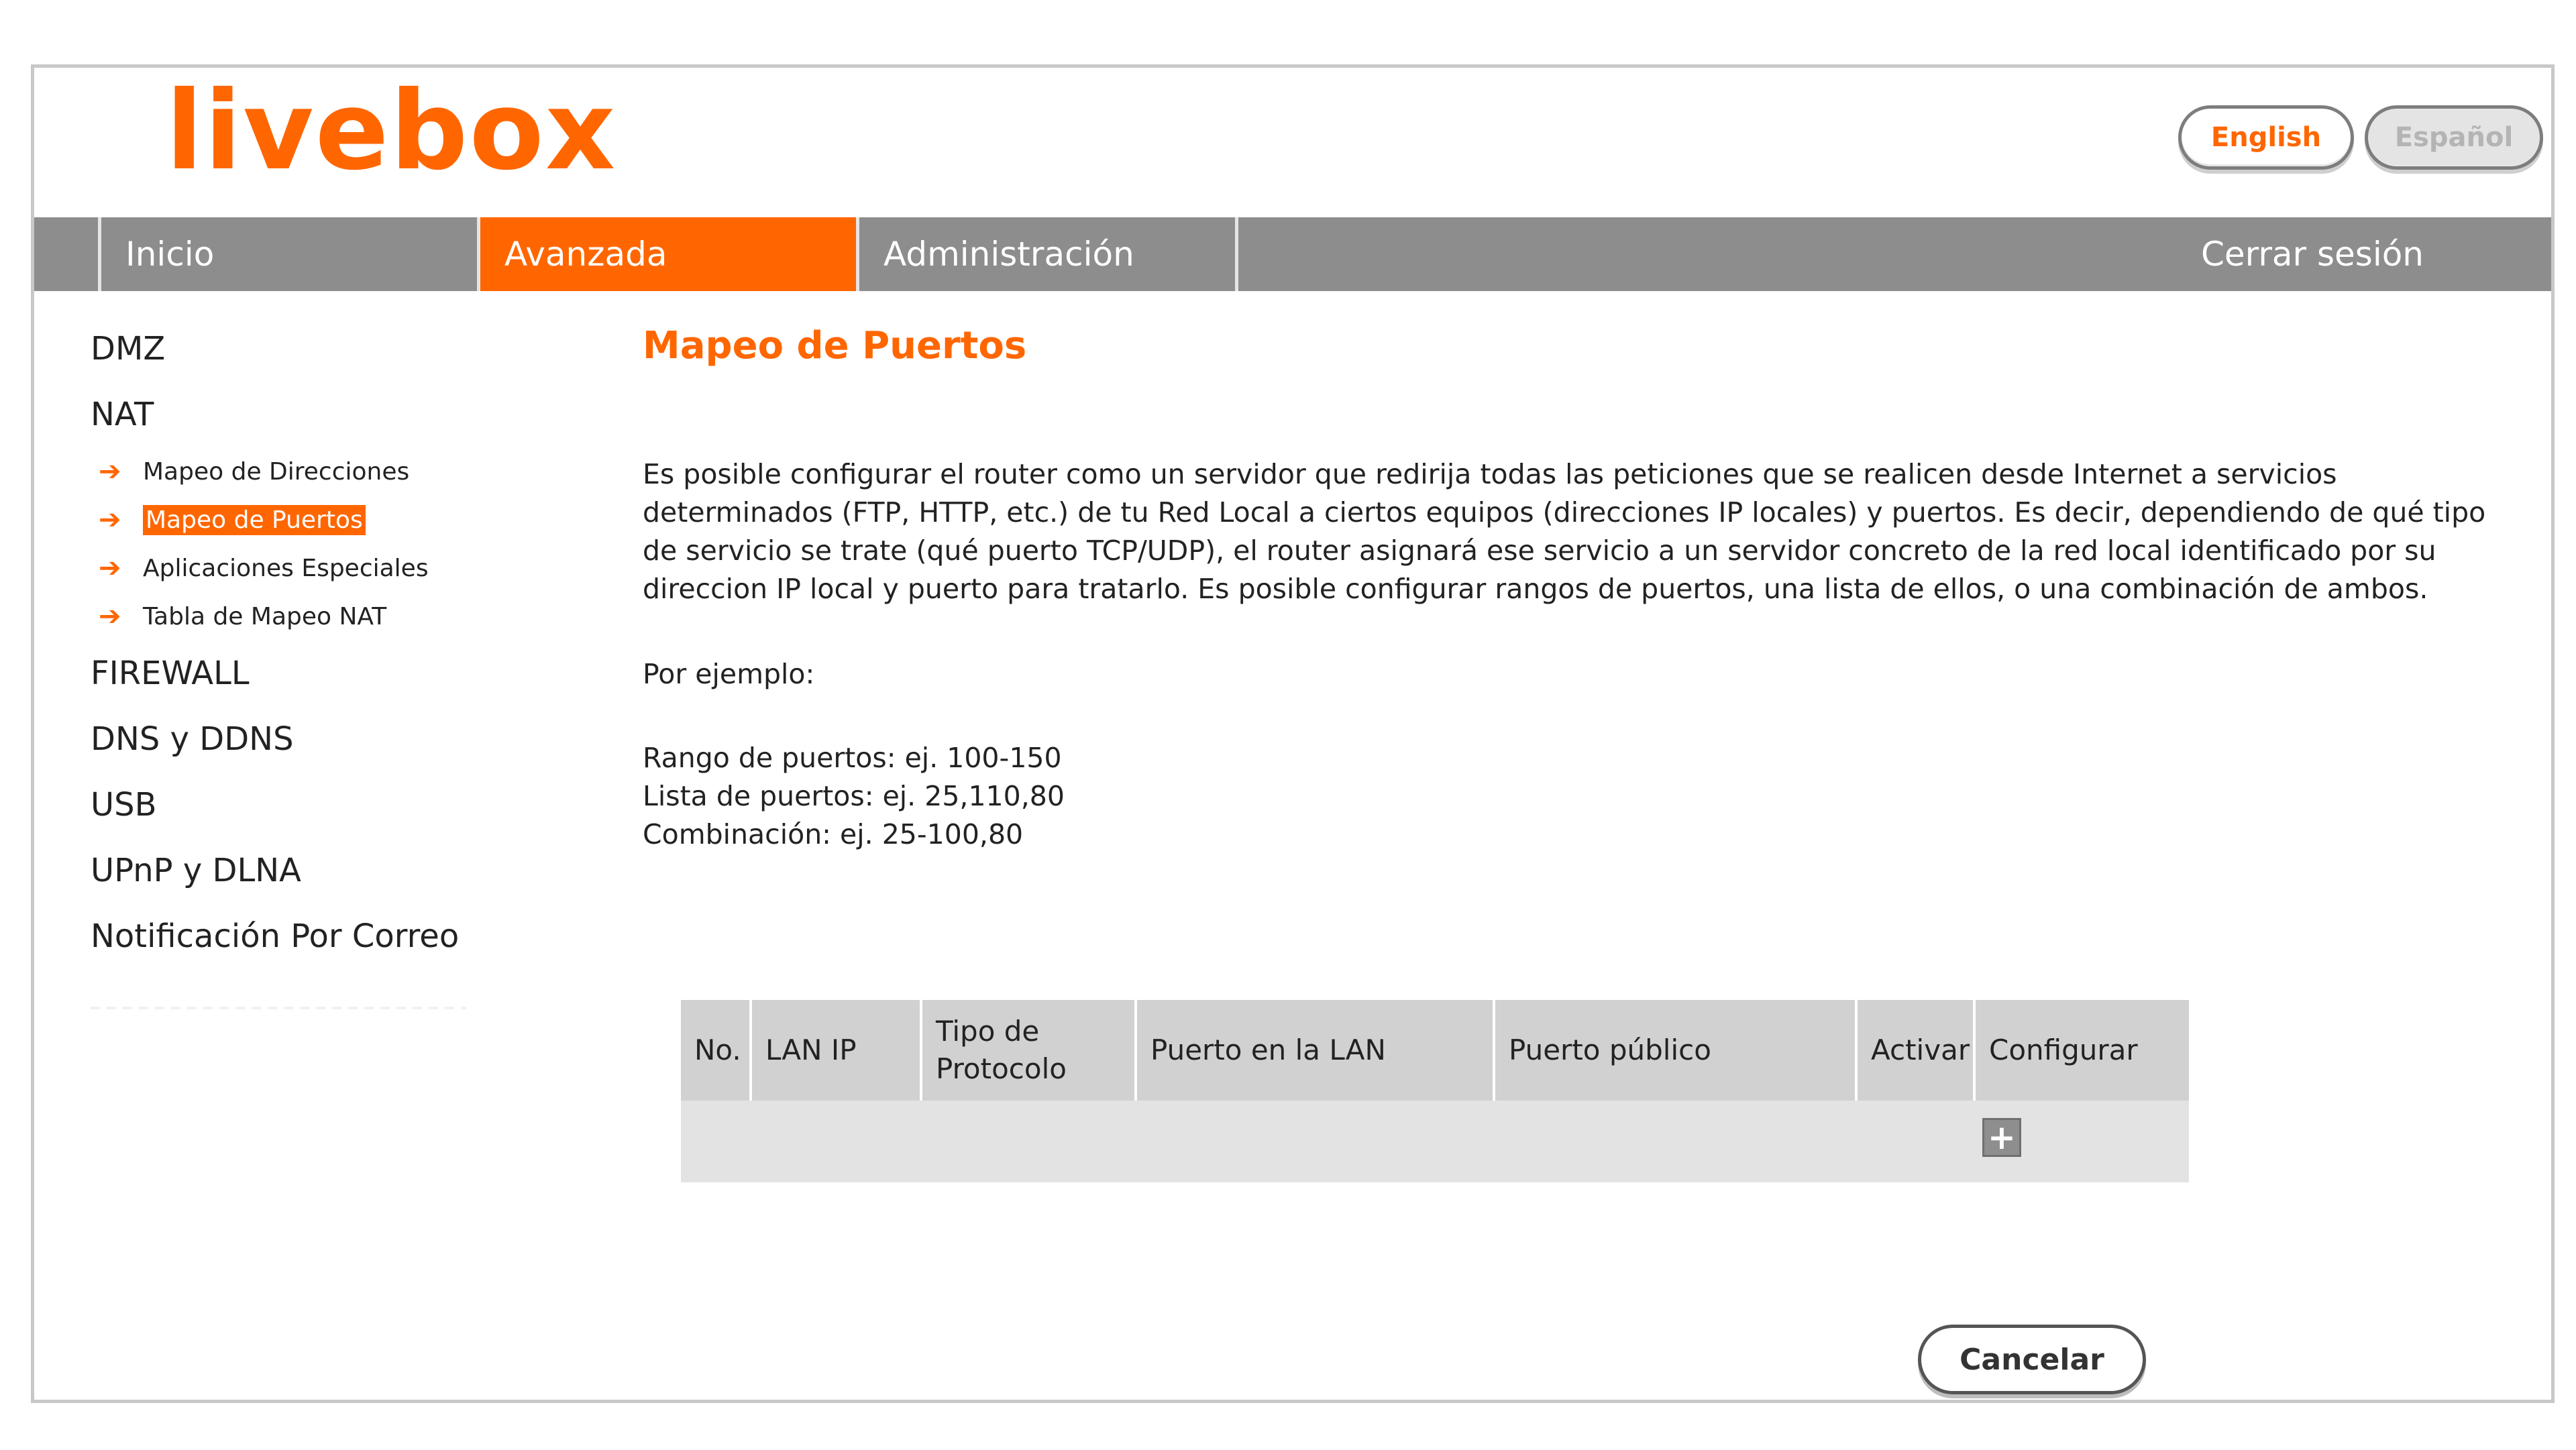  Describe the element at coordinates (833, 834) in the screenshot. I see `example-combination: Combinación: ej. 25-100,80` at that location.